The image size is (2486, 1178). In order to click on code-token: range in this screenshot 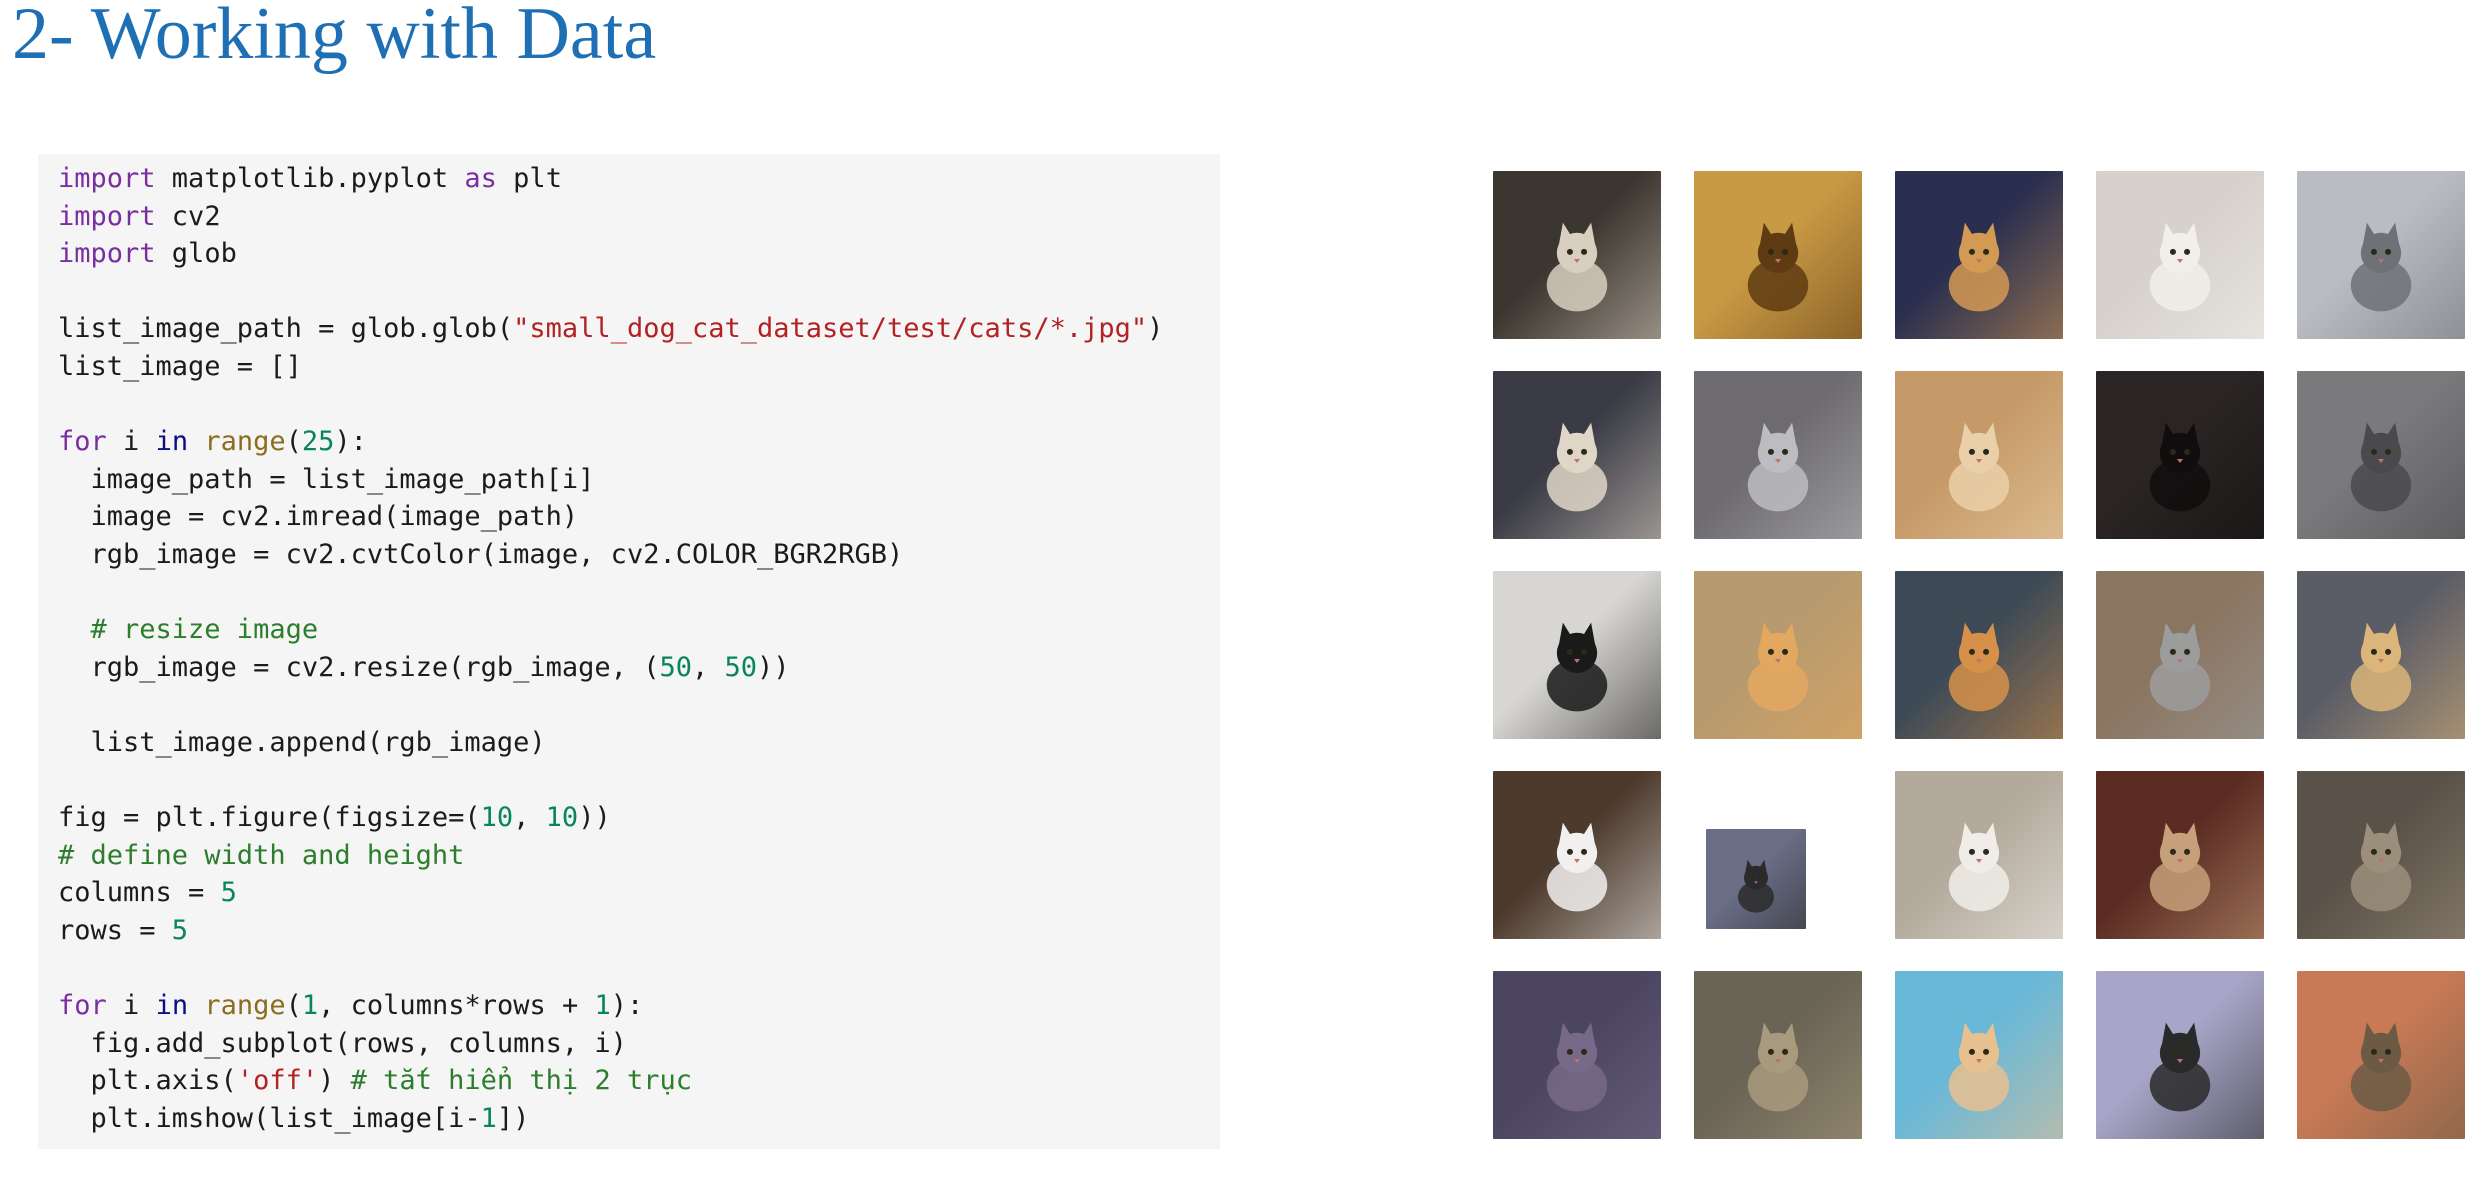, I will do `click(245, 1006)`.